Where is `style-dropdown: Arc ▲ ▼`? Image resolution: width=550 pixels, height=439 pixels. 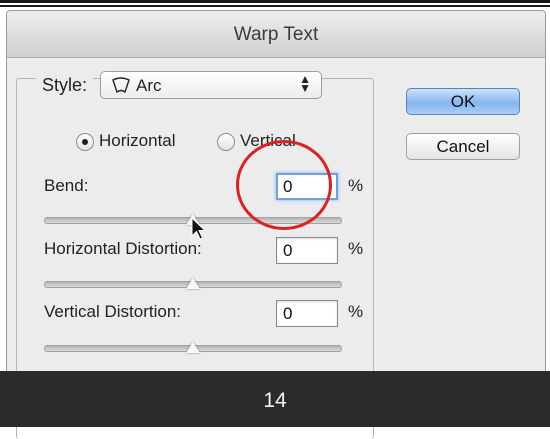
style-dropdown: Arc ▲ ▼ is located at coordinates (211, 85).